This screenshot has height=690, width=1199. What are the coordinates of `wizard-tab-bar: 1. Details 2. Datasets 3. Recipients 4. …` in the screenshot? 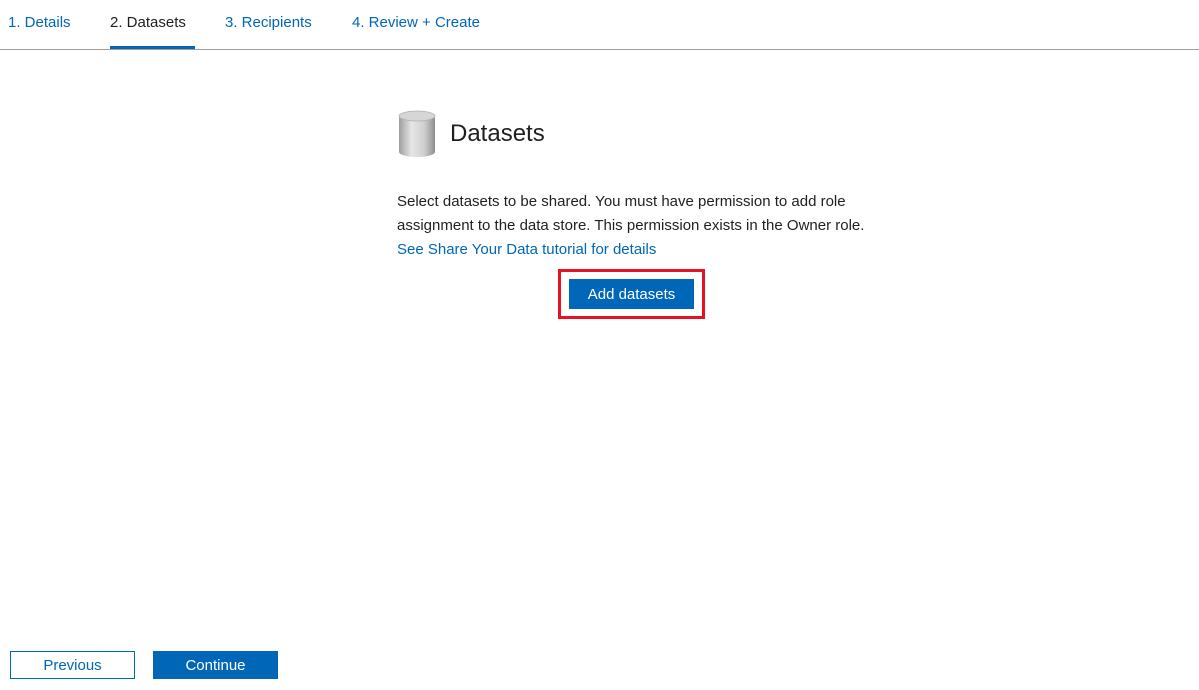 It's located at (599, 25).